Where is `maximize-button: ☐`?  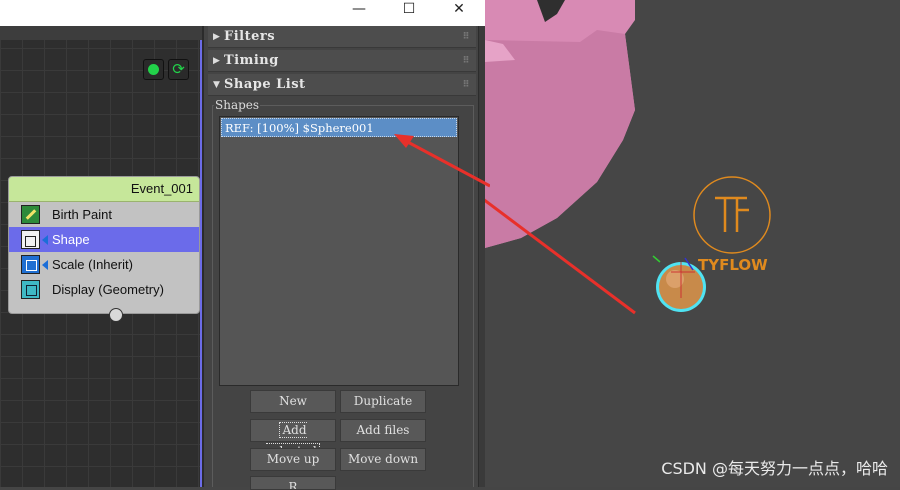 maximize-button: ☐ is located at coordinates (409, 10).